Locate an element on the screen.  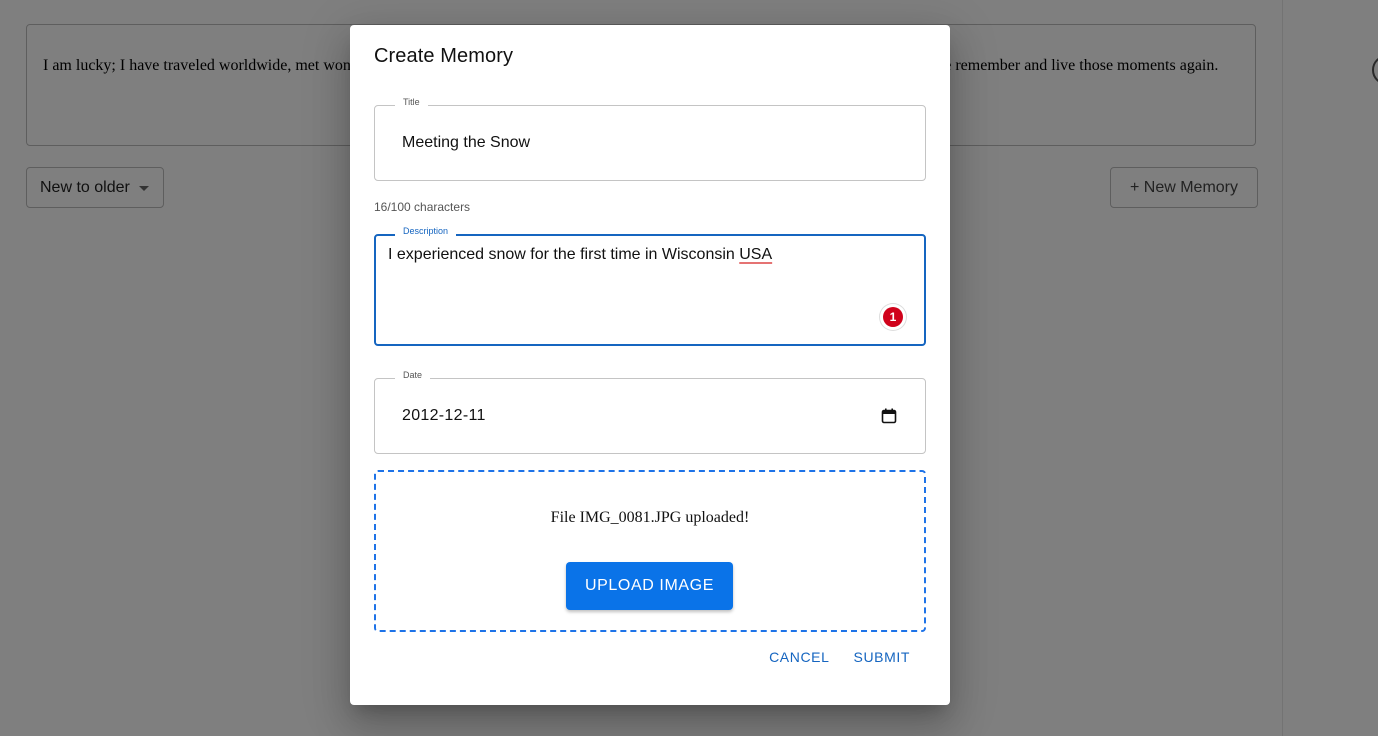
title-field-label: Title is located at coordinates (411, 102).